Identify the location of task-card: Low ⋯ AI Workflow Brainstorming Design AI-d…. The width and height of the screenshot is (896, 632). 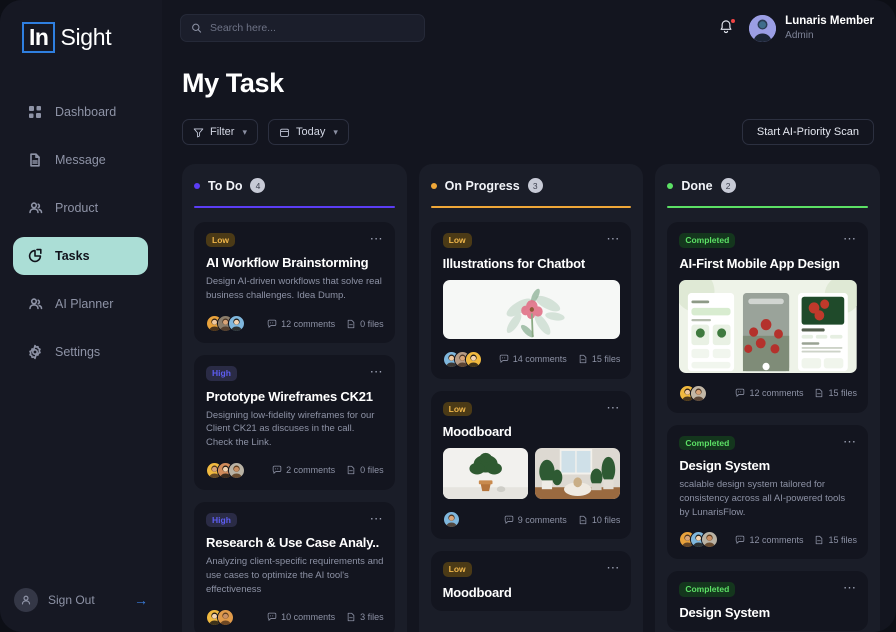
(294, 282).